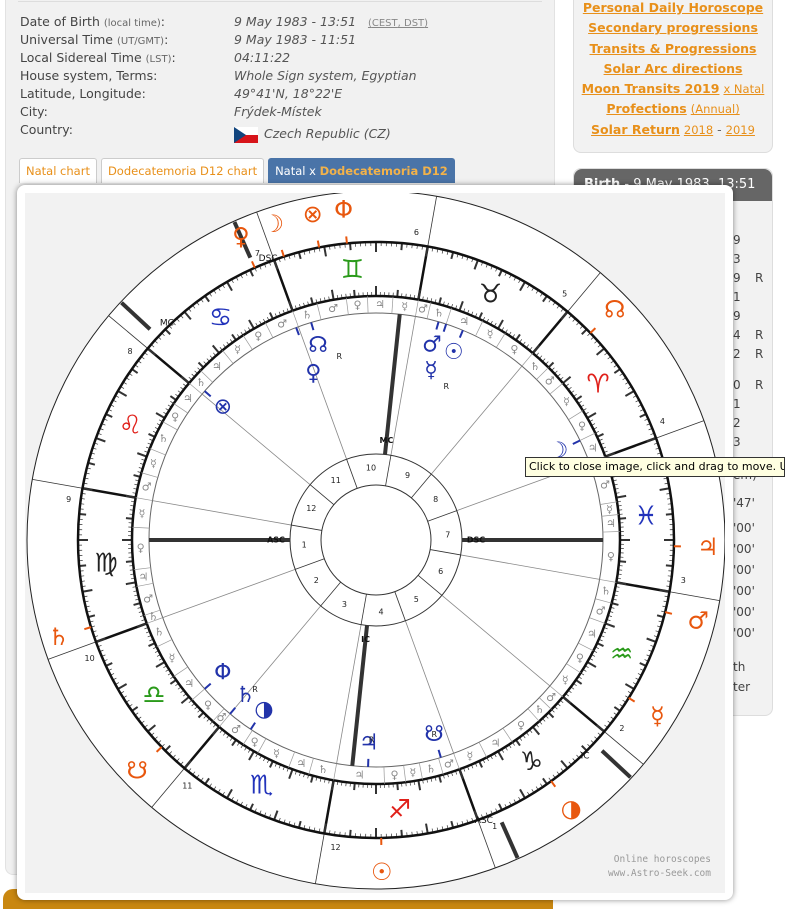 Image resolution: width=785 pixels, height=909 pixels. I want to click on natal-house-number: 5, so click(416, 599).